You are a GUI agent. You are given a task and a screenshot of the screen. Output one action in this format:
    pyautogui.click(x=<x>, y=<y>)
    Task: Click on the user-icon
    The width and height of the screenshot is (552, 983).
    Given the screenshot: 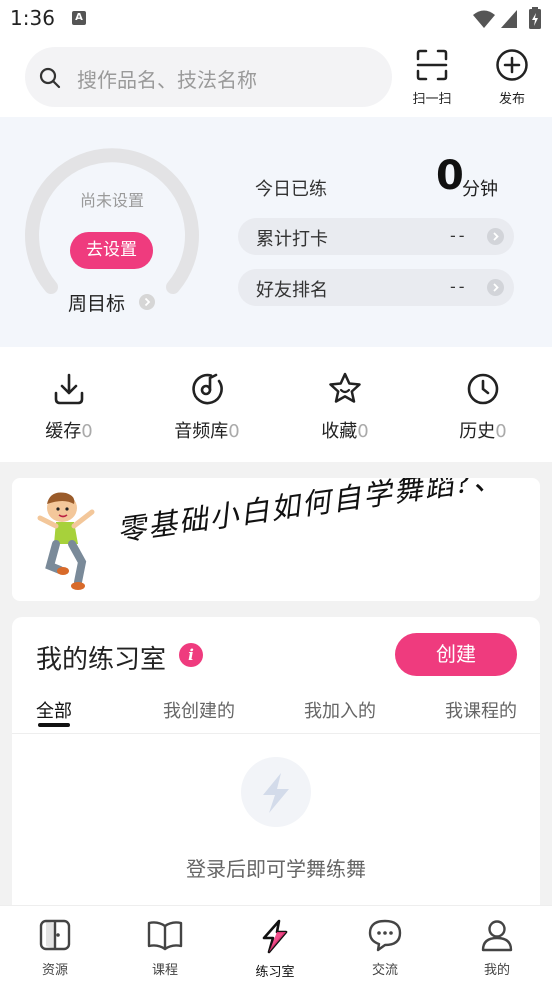 What is the action you would take?
    pyautogui.click(x=497, y=936)
    